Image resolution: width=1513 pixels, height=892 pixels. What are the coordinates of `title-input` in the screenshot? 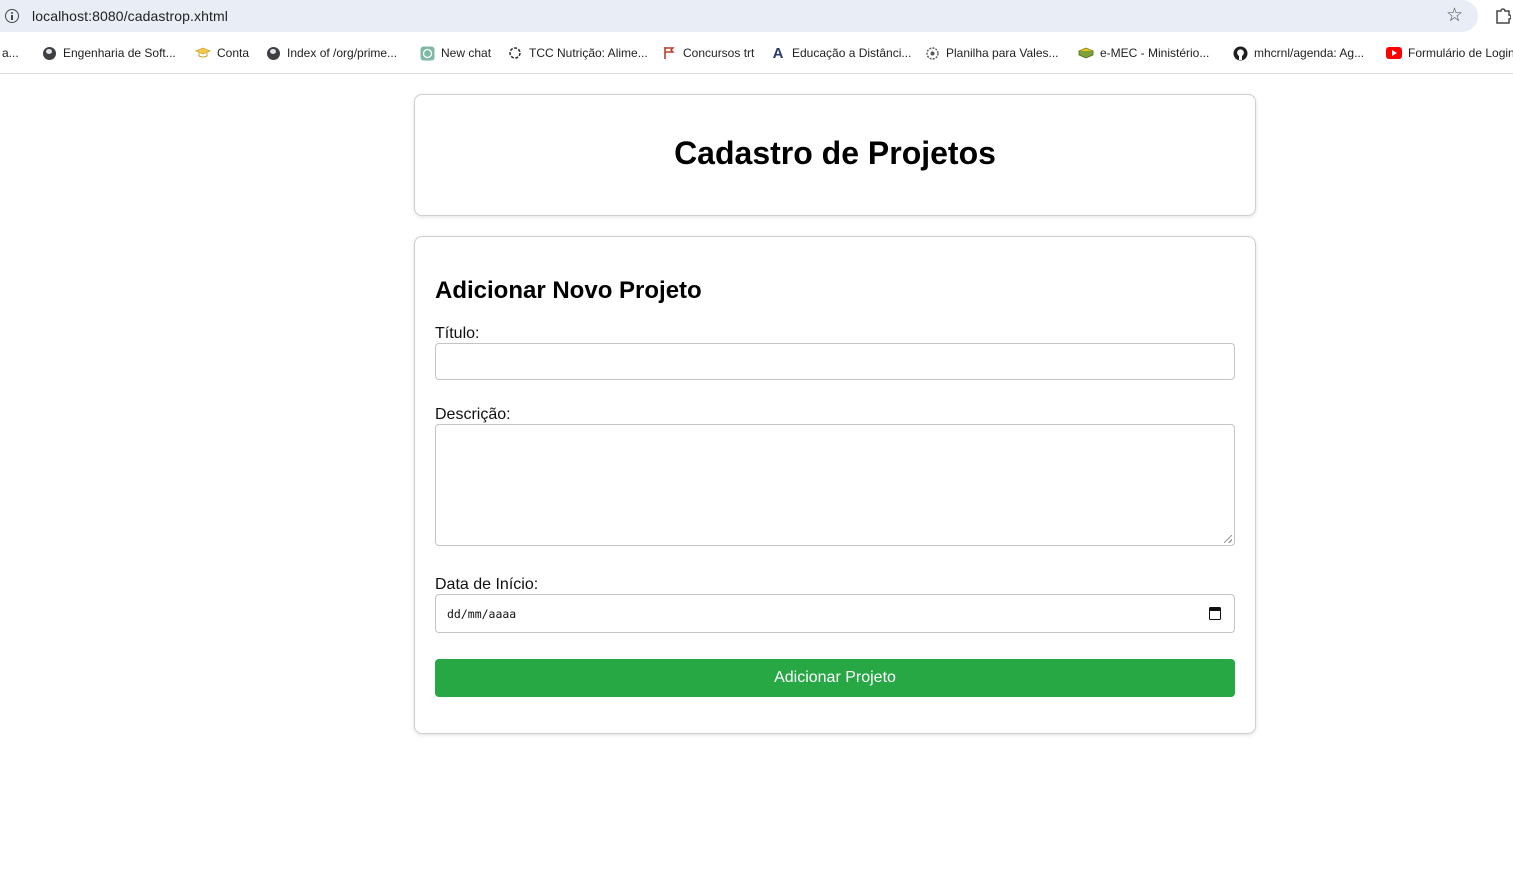 It's located at (835, 361).